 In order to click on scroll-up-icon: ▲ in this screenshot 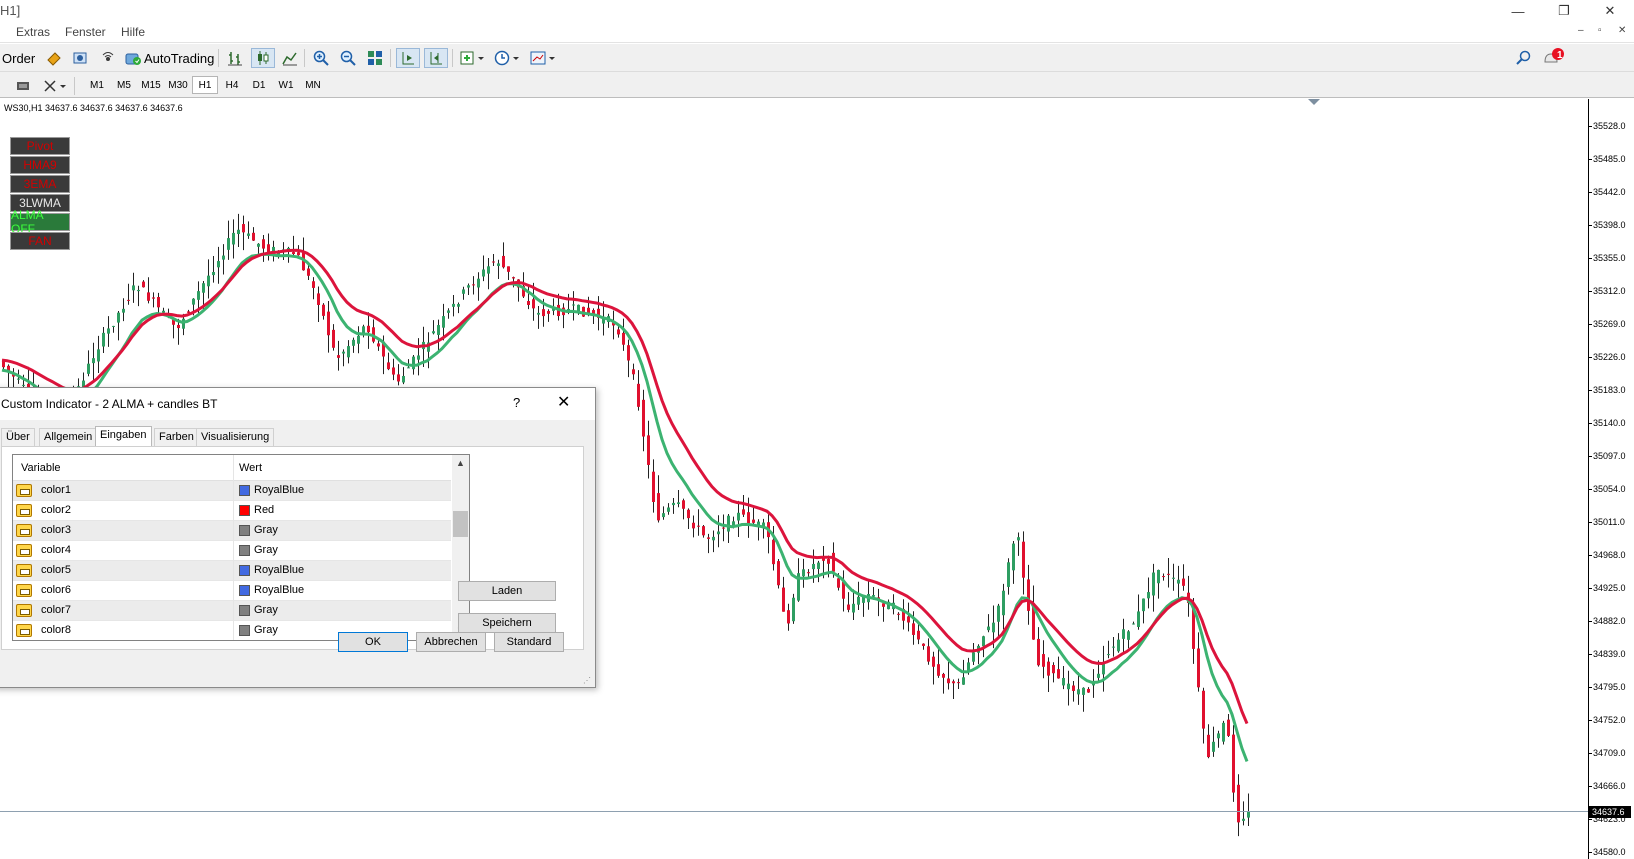, I will do `click(460, 463)`.